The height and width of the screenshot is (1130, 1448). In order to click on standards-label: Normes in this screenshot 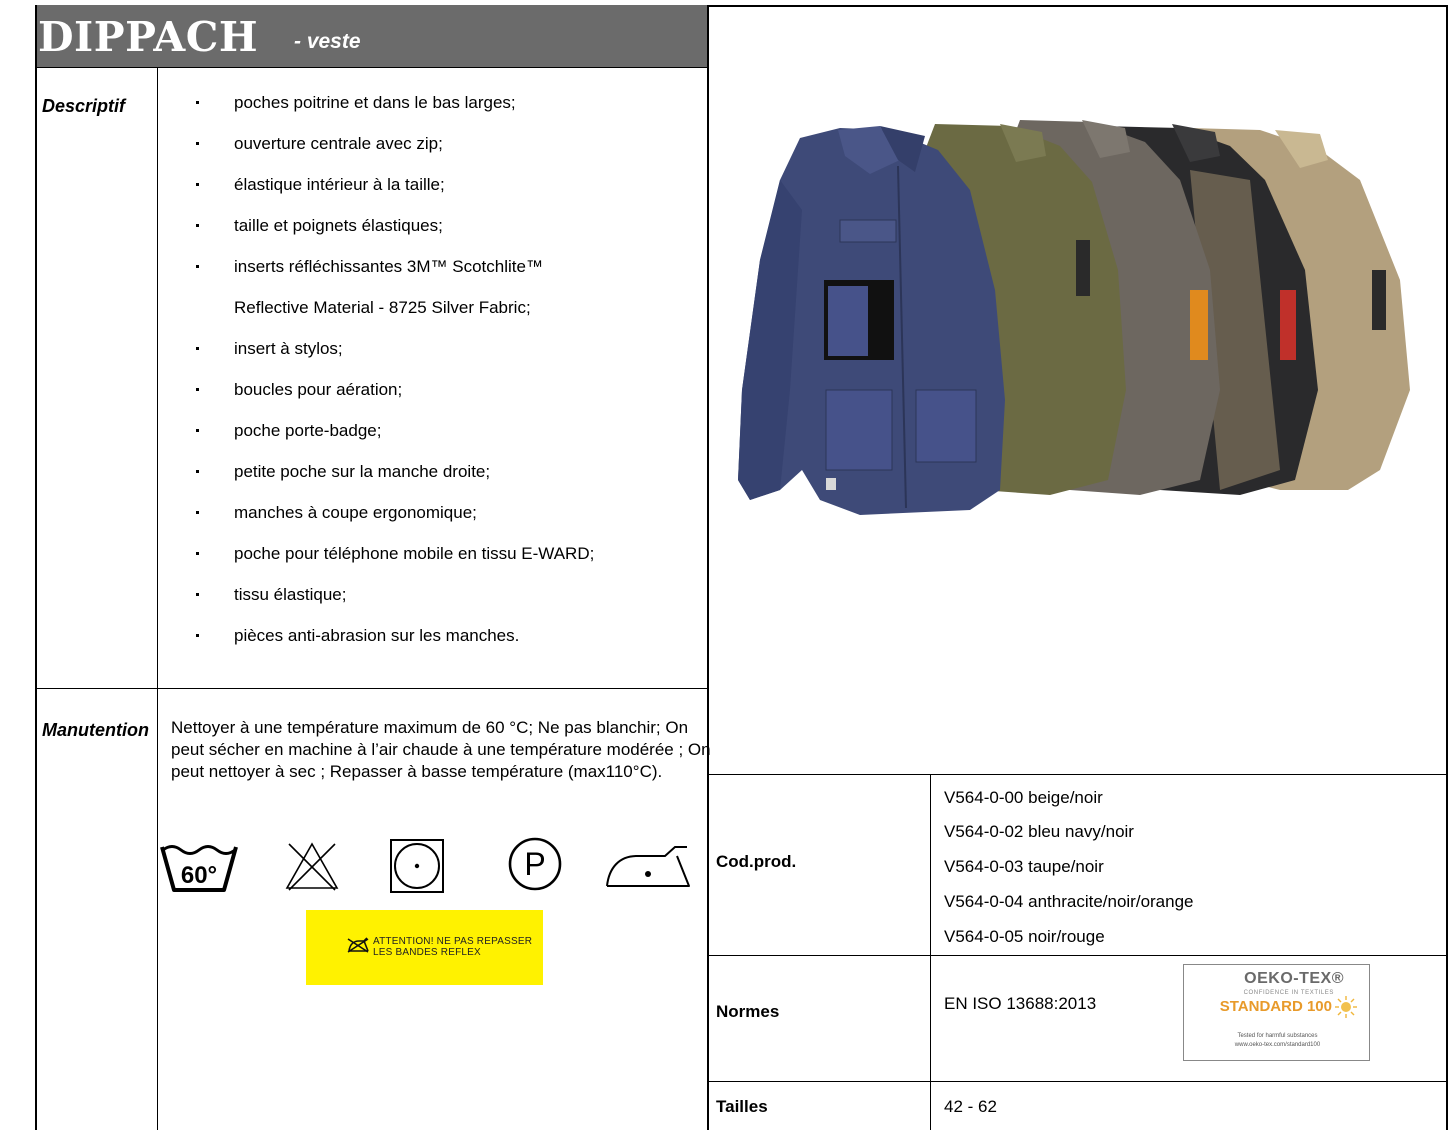, I will do `click(748, 1011)`.